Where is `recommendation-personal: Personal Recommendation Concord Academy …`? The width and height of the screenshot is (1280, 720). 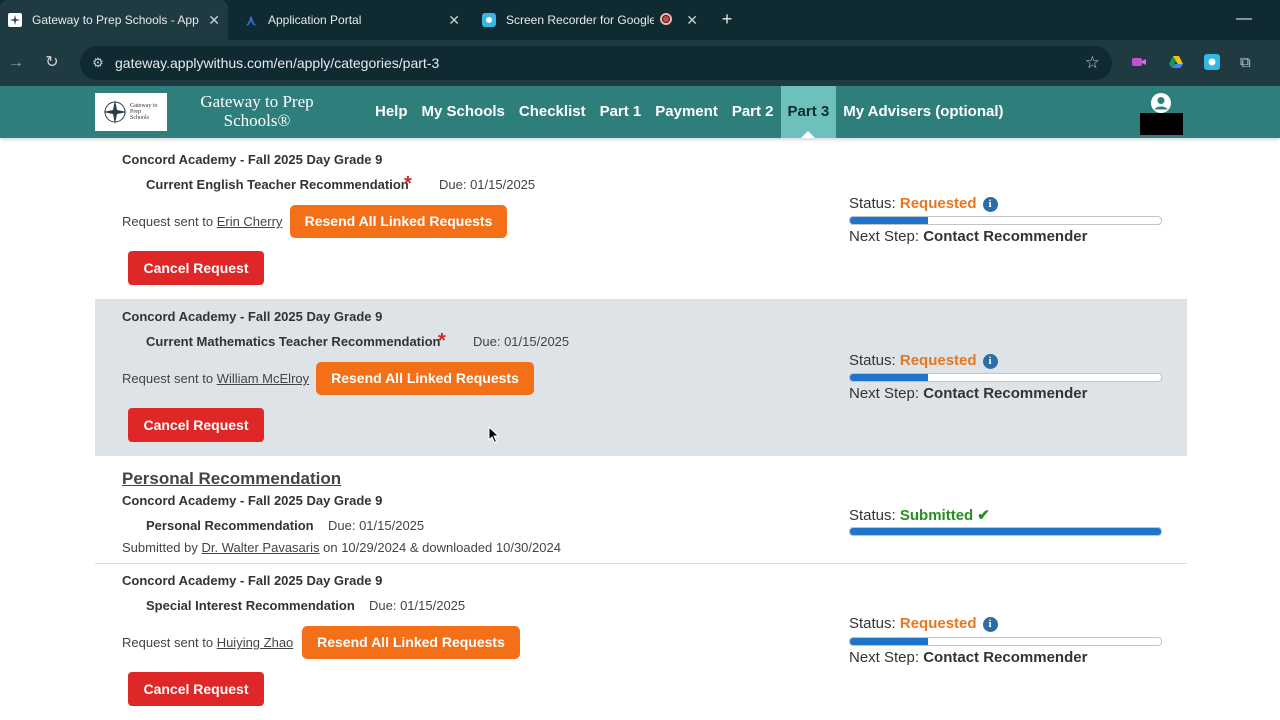
recommendation-personal: Personal Recommendation Concord Academy … is located at coordinates (641, 509).